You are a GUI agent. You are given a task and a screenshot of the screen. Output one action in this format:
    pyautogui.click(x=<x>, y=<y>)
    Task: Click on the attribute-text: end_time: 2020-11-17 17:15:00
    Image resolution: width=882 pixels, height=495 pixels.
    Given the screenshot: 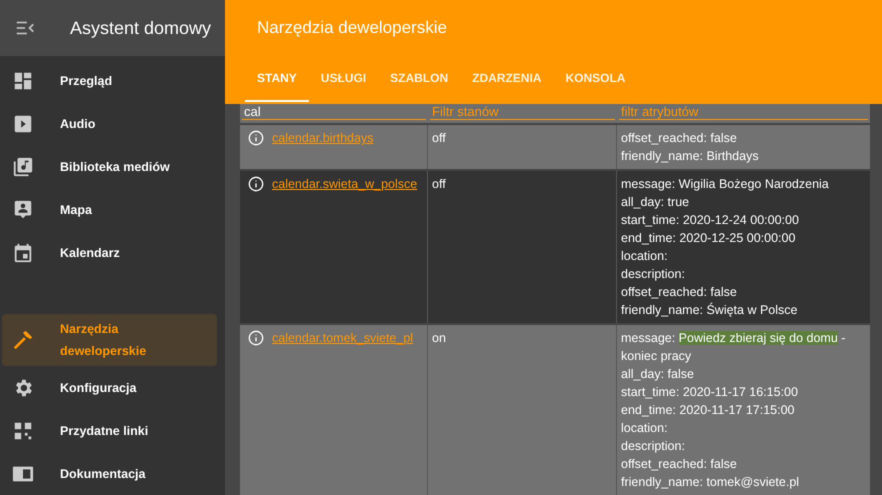 What is the action you would take?
    pyautogui.click(x=708, y=410)
    